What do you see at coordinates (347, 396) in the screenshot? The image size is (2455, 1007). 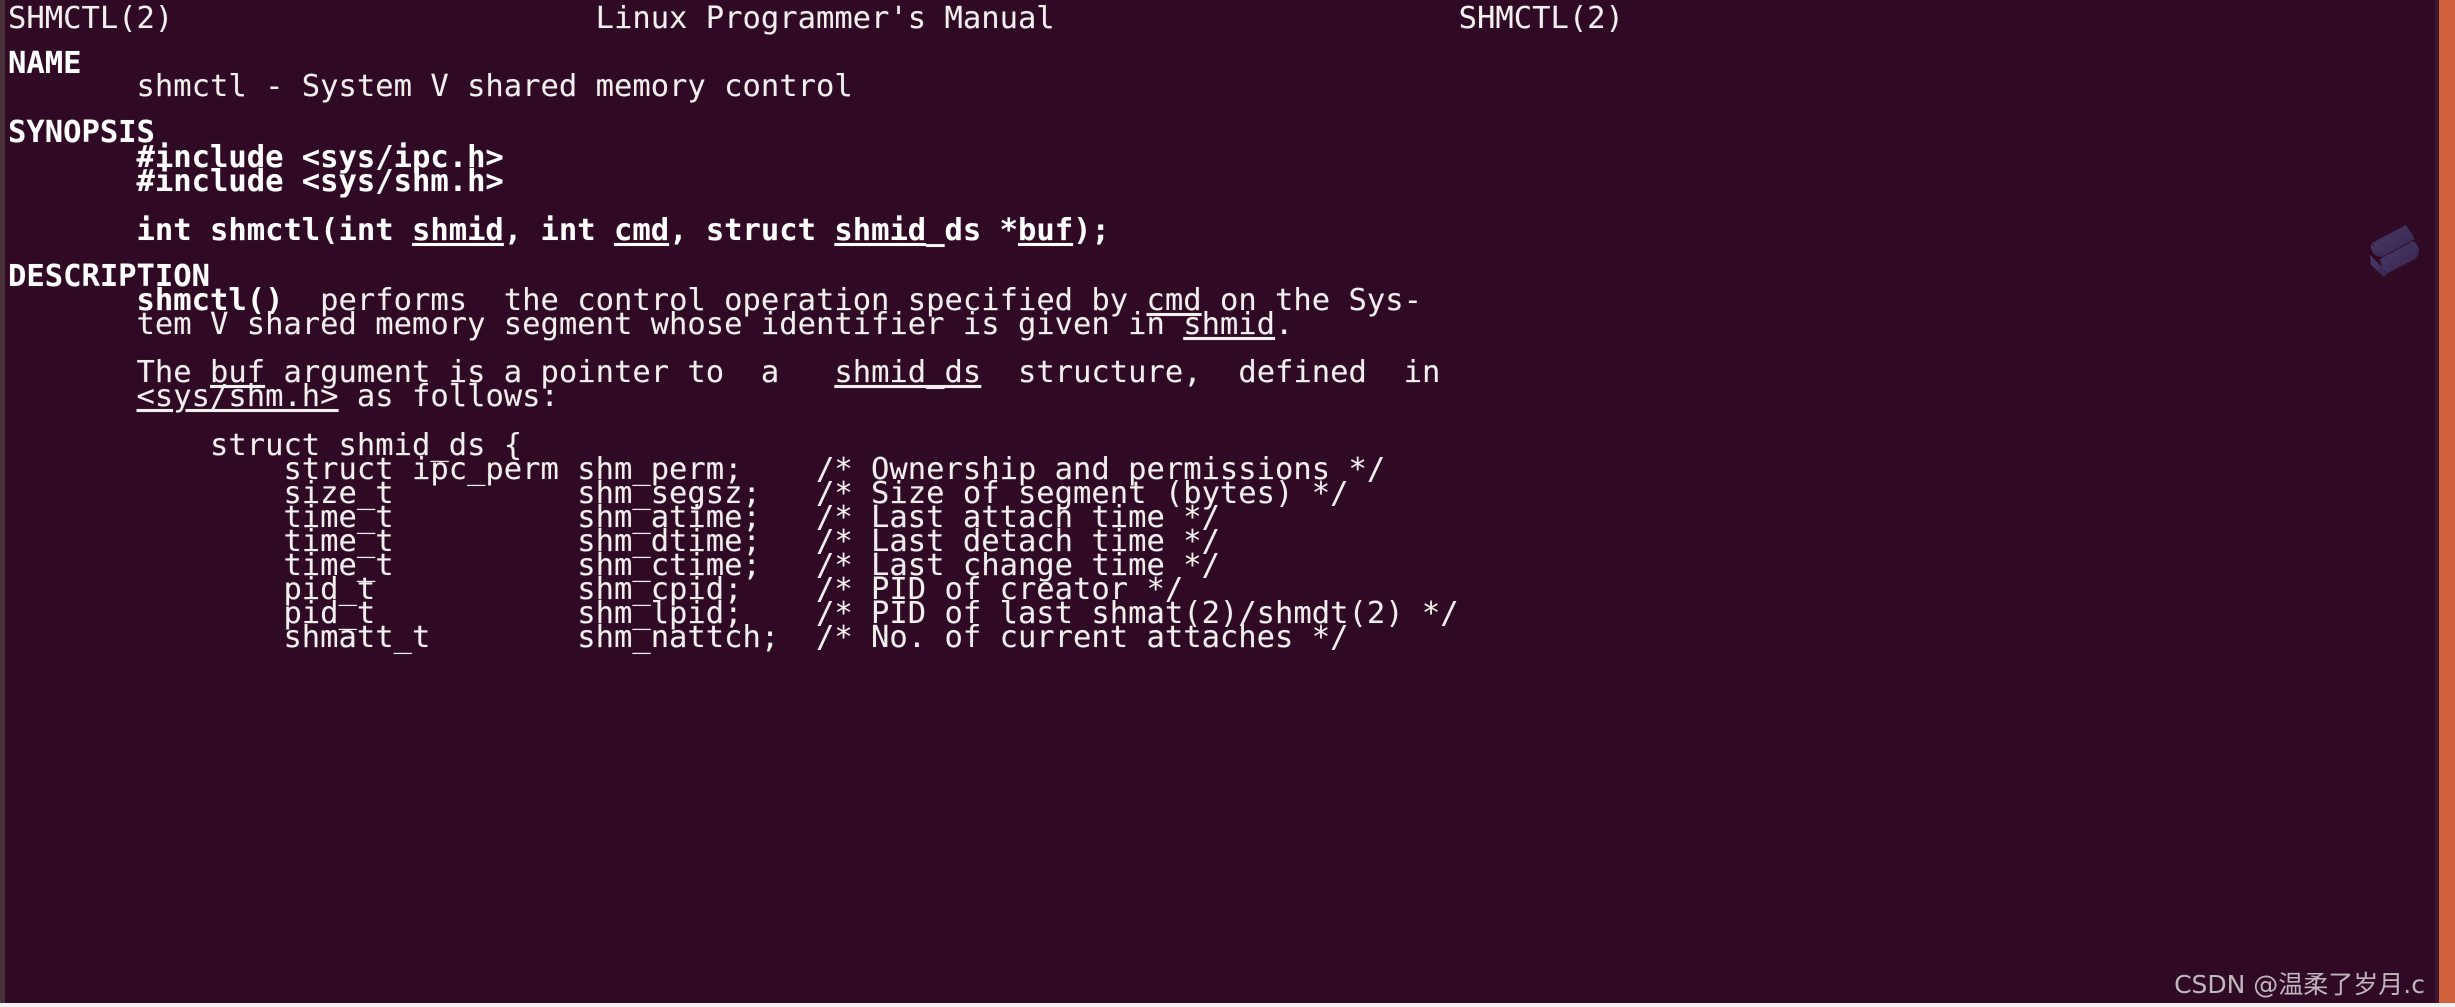 I see `terminal-line: <sys/shm.h> as follows:` at bounding box center [347, 396].